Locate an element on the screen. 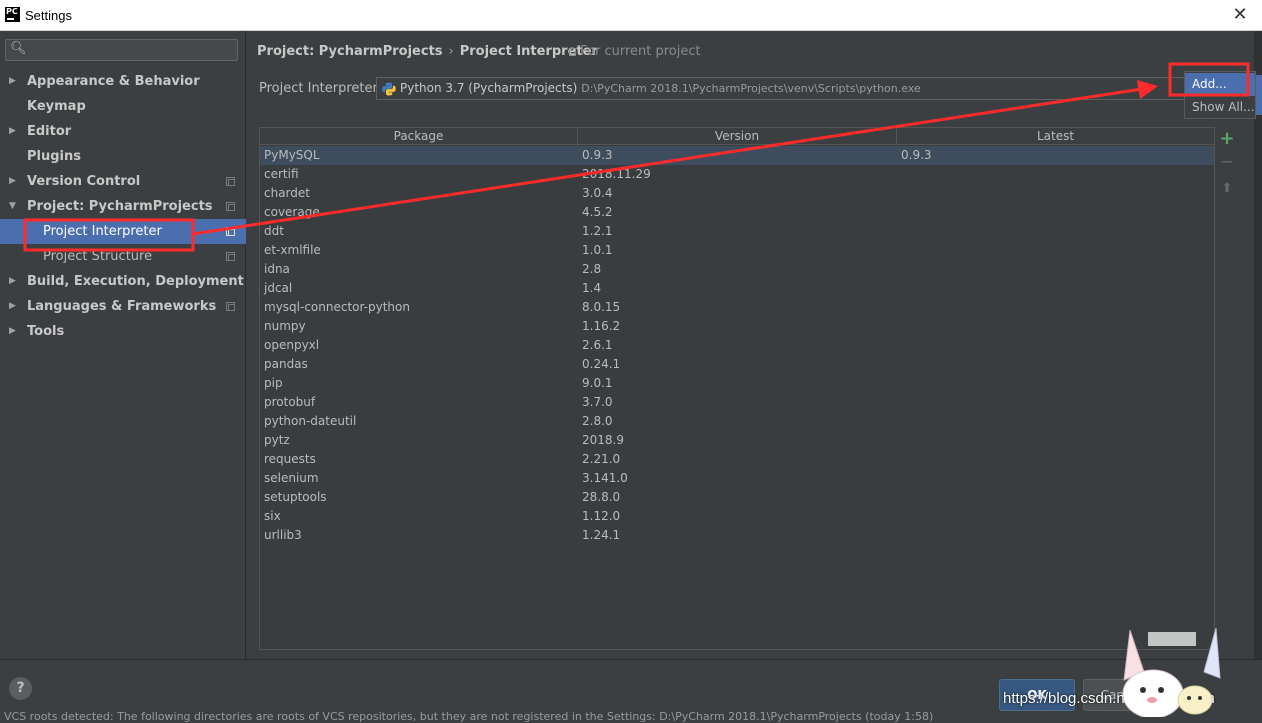  sidebar-item-label: Keymap is located at coordinates (56, 106).